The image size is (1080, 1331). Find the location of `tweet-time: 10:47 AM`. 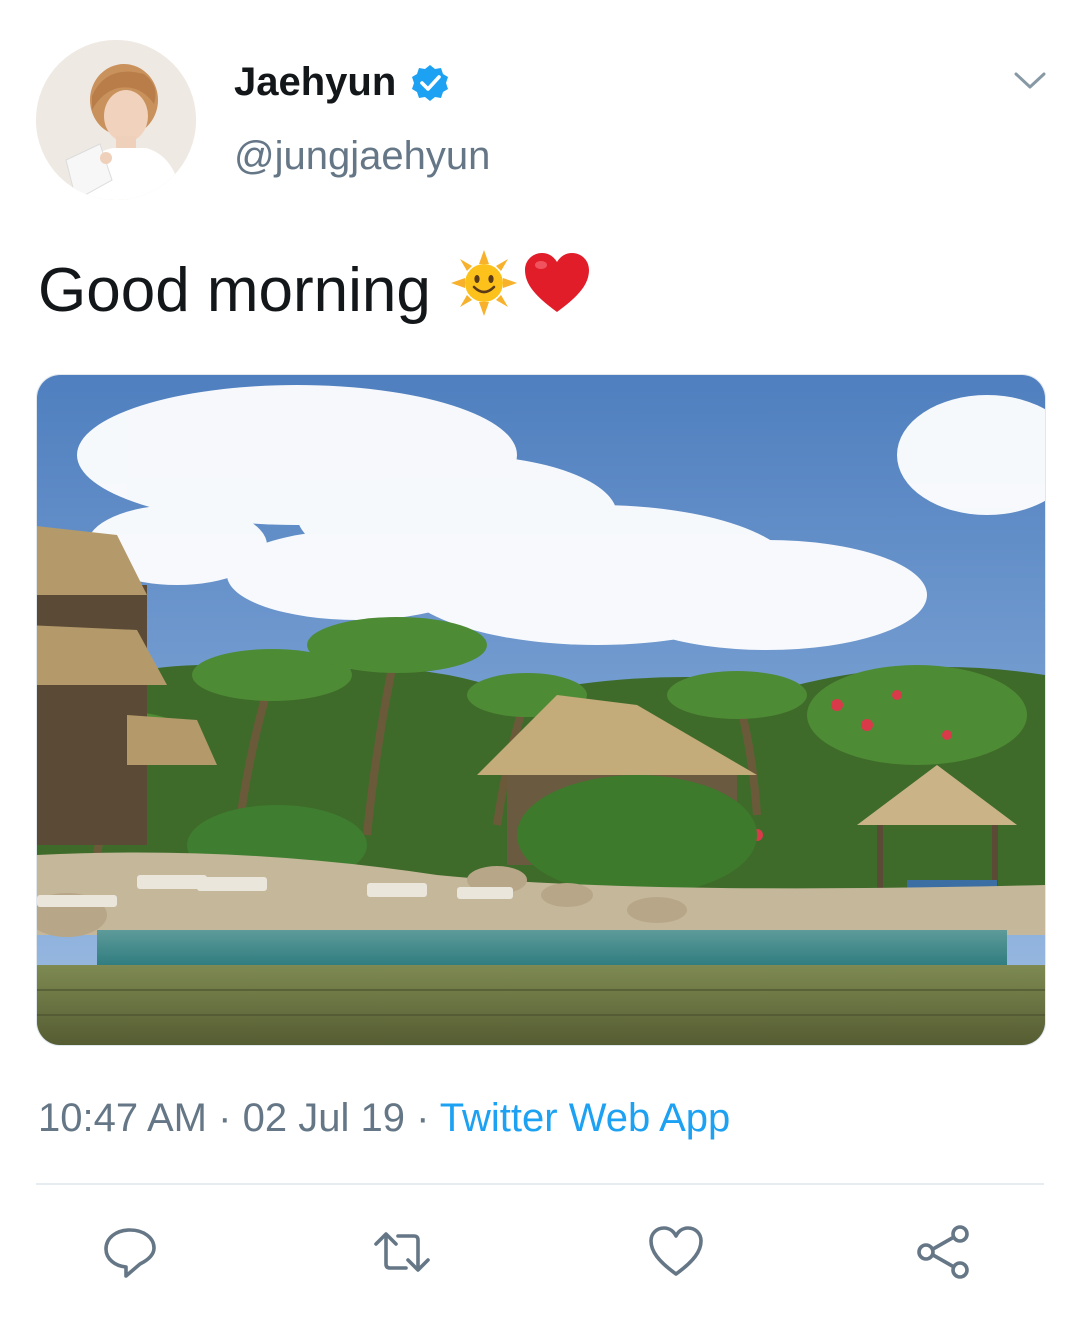

tweet-time: 10:47 AM is located at coordinates (123, 1118).